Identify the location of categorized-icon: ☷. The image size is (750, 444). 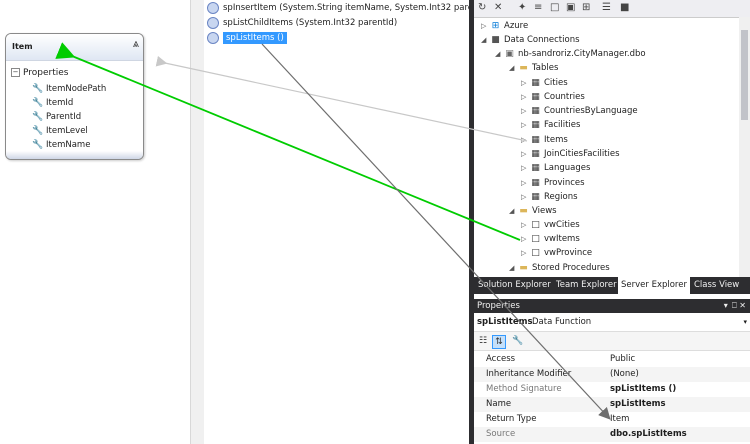
(483, 341).